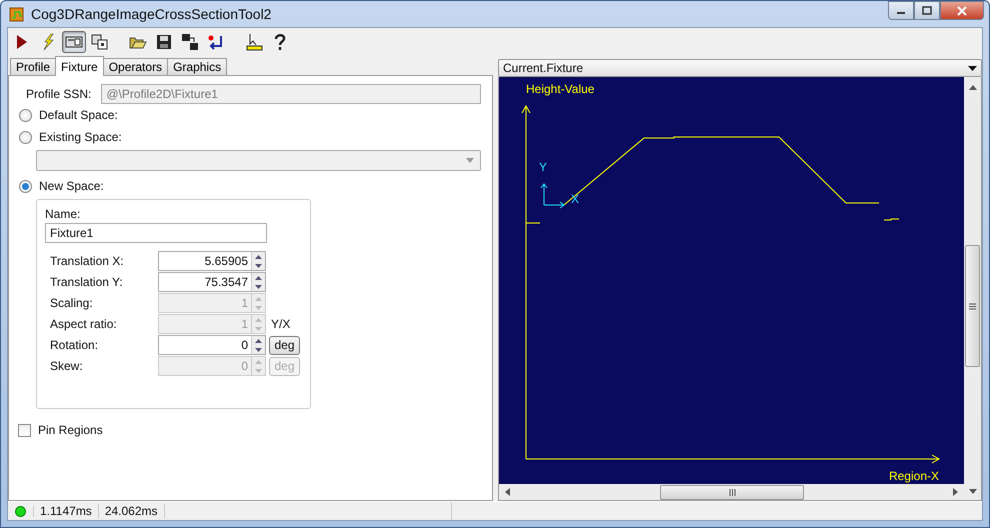 The width and height of the screenshot is (990, 528). Describe the element at coordinates (212, 261) in the screenshot. I see `number-spinner: 5.65905` at that location.